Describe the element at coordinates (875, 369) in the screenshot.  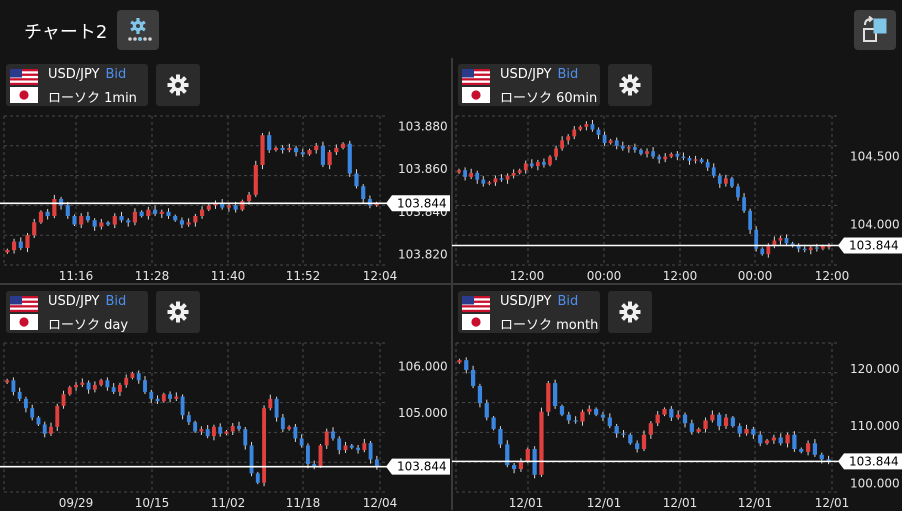
I see `y-axis-tick-label: 120.000` at that location.